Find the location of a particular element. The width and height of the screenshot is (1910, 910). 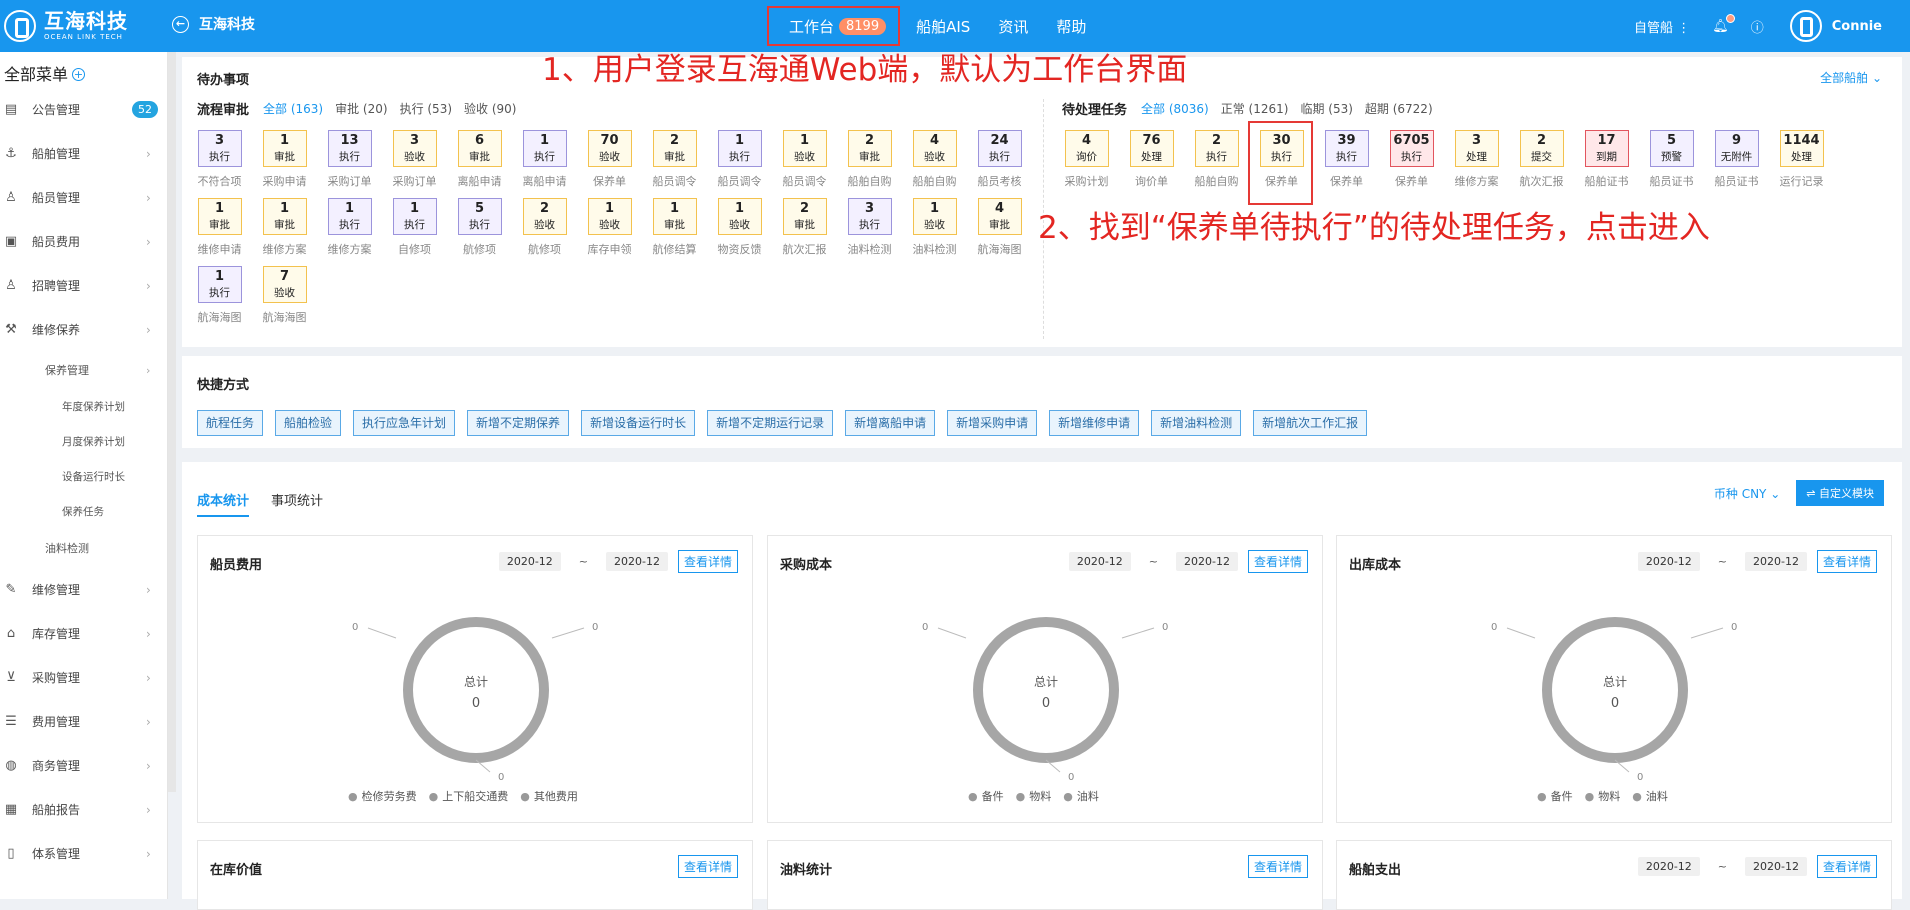

tab-approval-all: 全部 (163) is located at coordinates (293, 108).